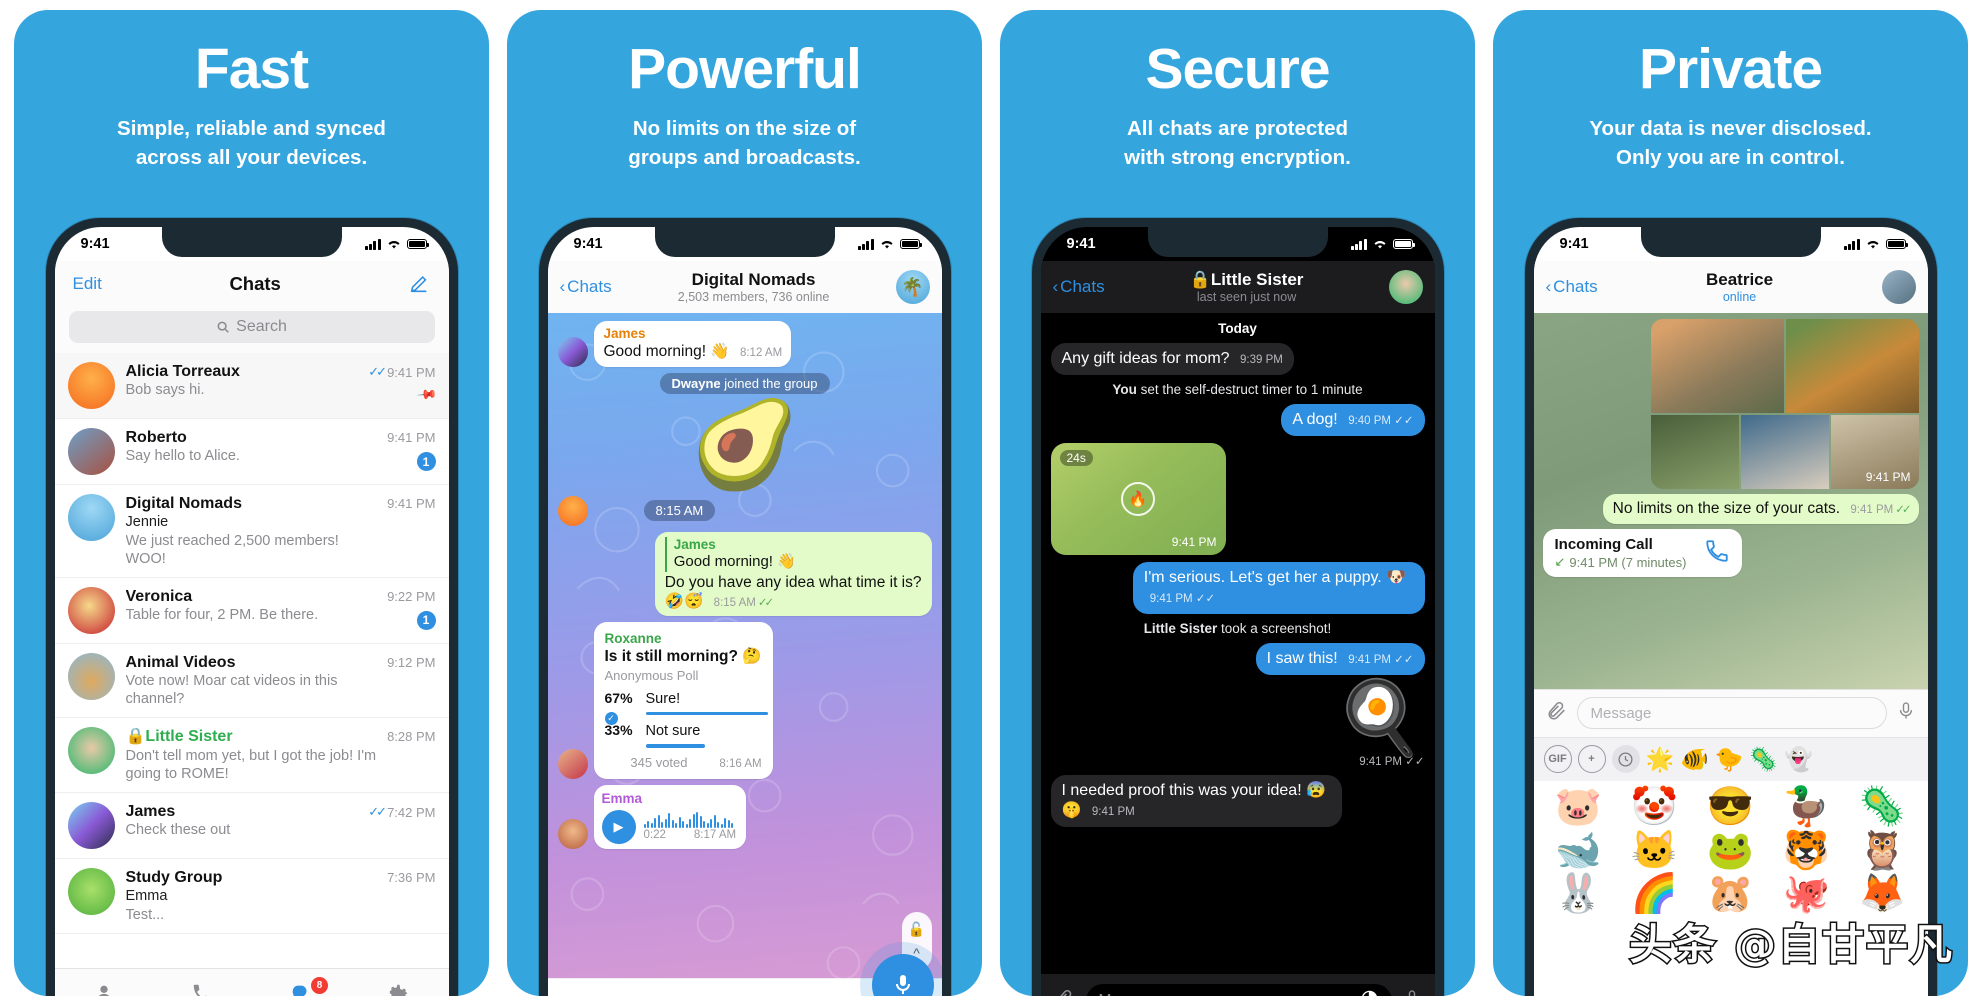  What do you see at coordinates (1883, 851) in the screenshot?
I see `list-item: 🦉` at bounding box center [1883, 851].